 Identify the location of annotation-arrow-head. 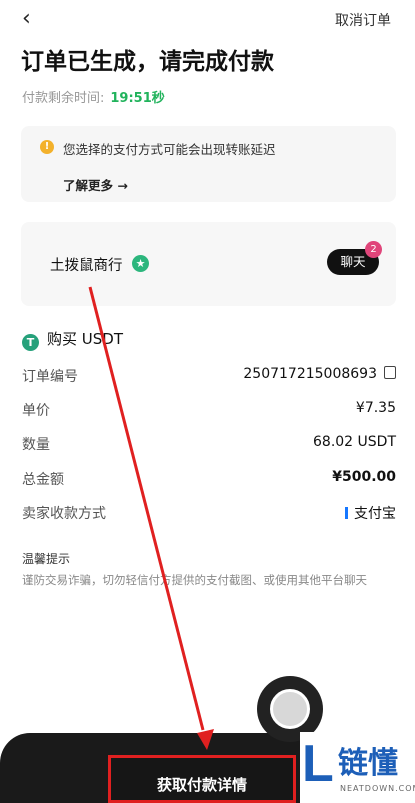
(205, 739).